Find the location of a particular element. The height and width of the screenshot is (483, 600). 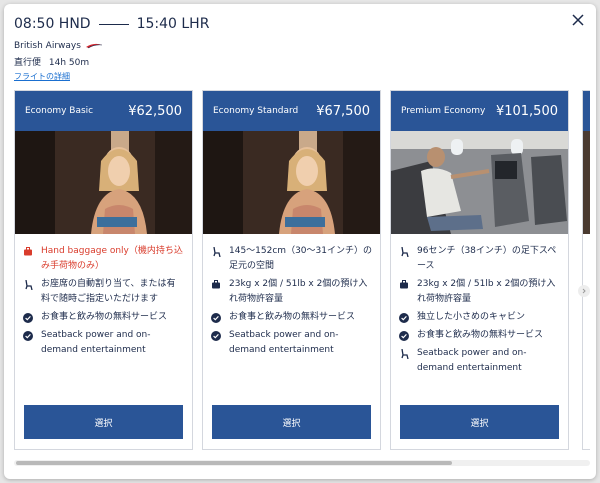

feature-item: 独立した小さめのキャビン is located at coordinates (479, 317).